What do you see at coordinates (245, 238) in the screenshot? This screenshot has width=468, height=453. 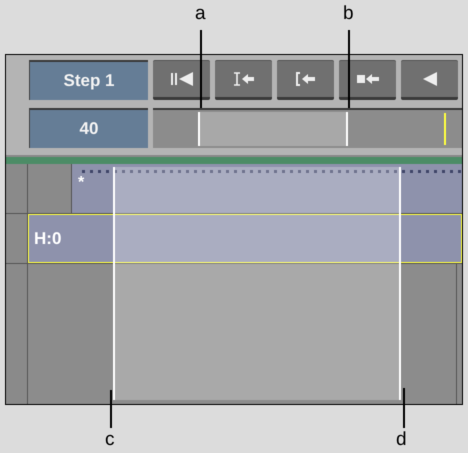 I see `track-bar: H:0` at bounding box center [245, 238].